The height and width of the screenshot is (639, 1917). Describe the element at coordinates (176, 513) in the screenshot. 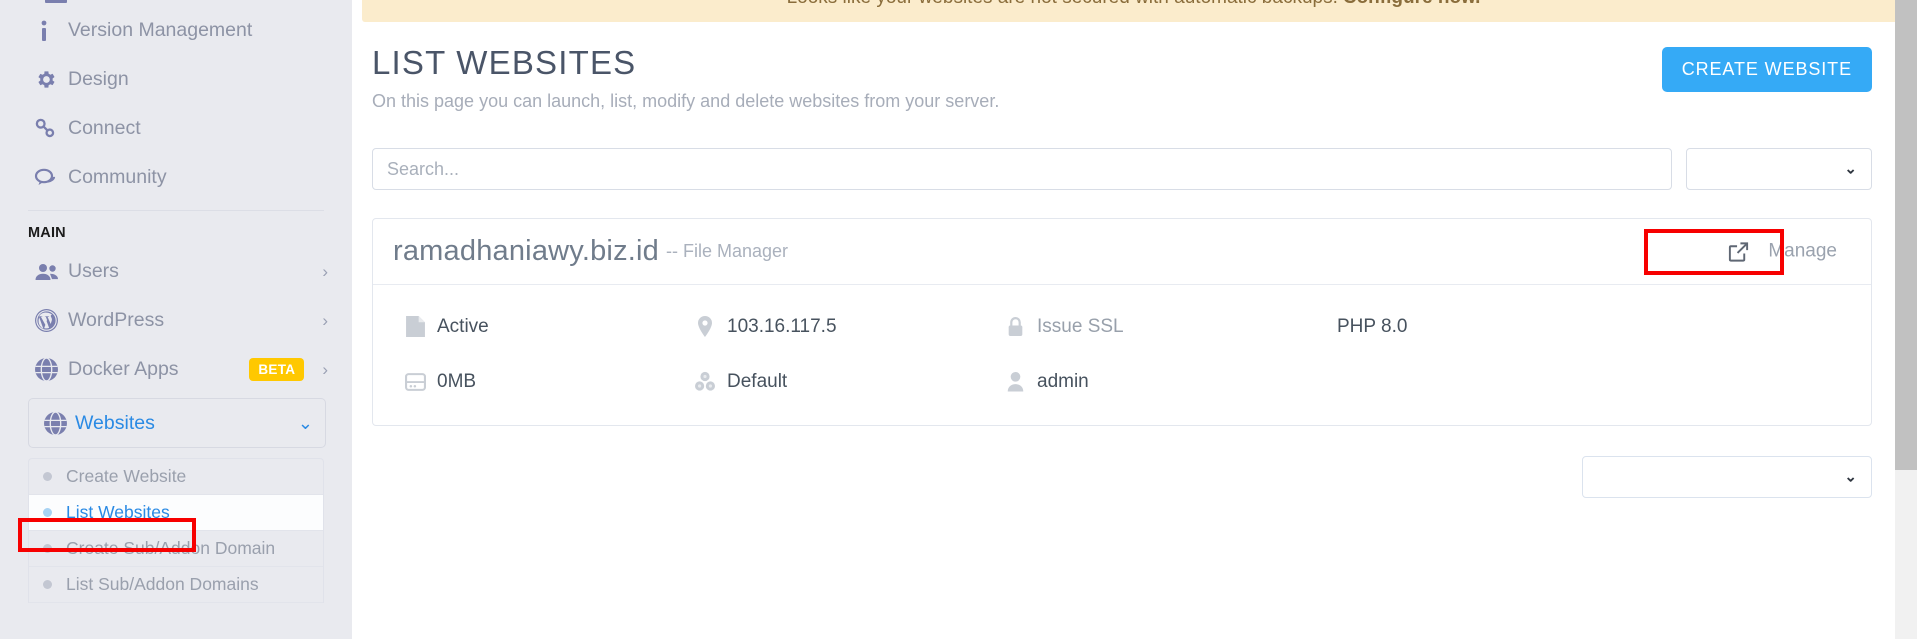

I see `sidebar-subitem-list-websites: List Websites` at that location.